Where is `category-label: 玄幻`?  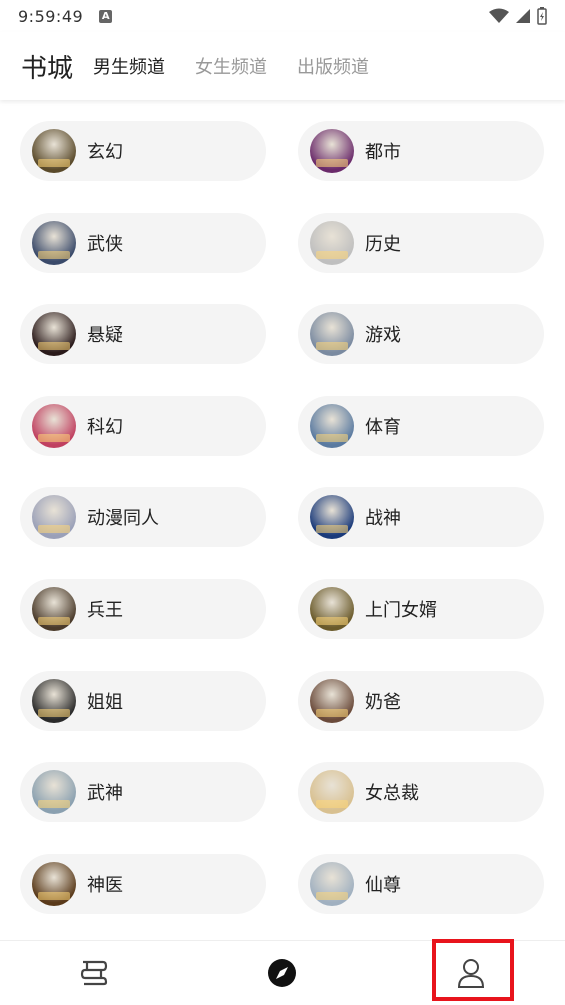 category-label: 玄幻 is located at coordinates (105, 152).